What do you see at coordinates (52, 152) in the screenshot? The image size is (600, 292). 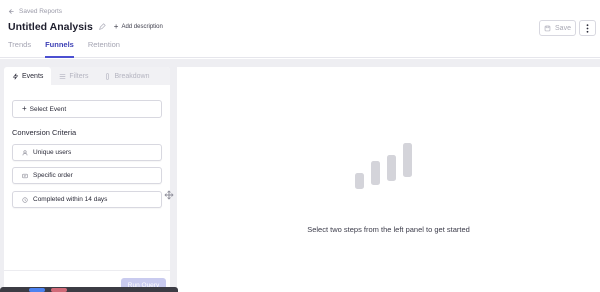 I see `unique-users-label: Unique users` at bounding box center [52, 152].